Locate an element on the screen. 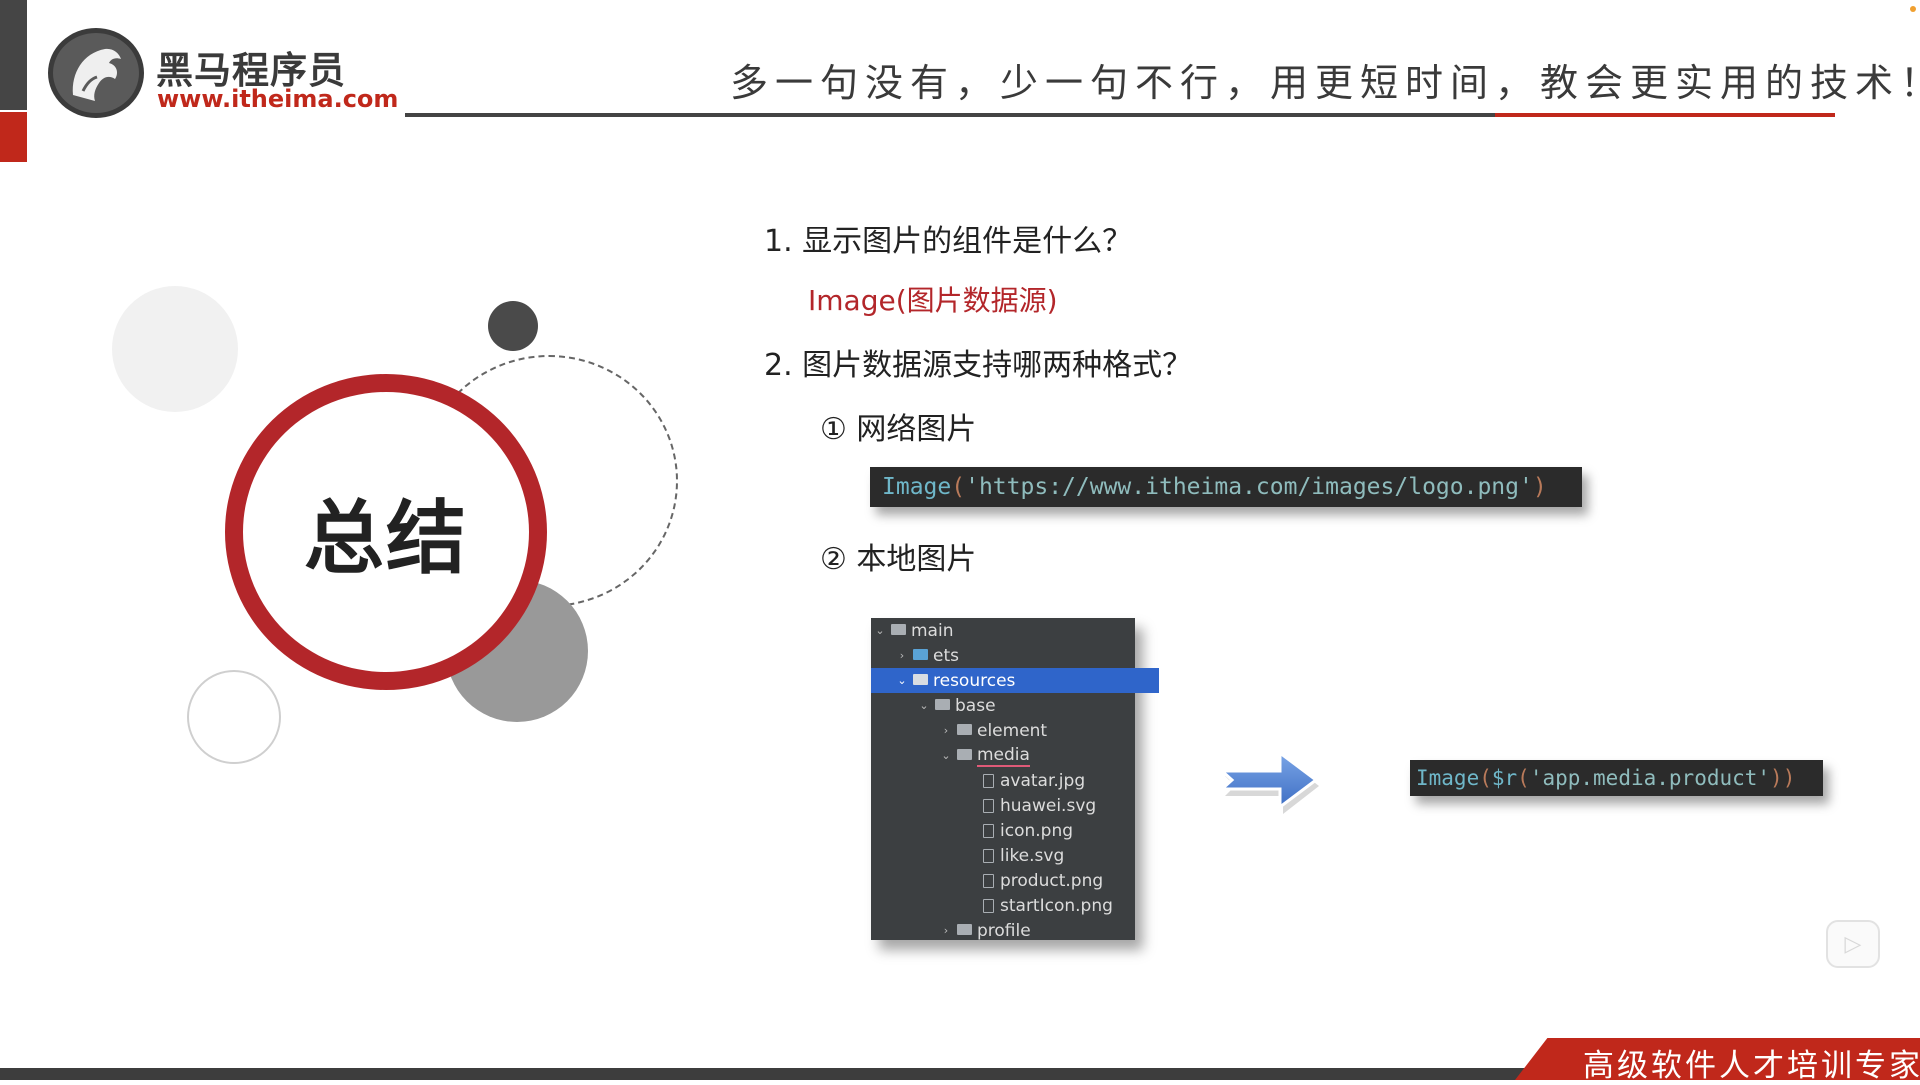  tree-item-label: like.svg is located at coordinates (1032, 855).